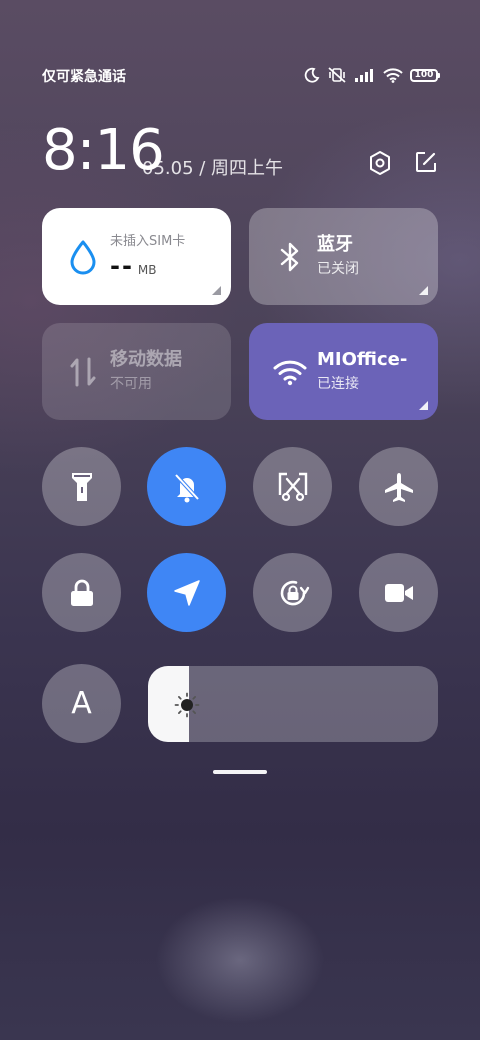 The image size is (480, 1040). What do you see at coordinates (131, 384) in the screenshot?
I see `mobile-data-status: 不可用` at bounding box center [131, 384].